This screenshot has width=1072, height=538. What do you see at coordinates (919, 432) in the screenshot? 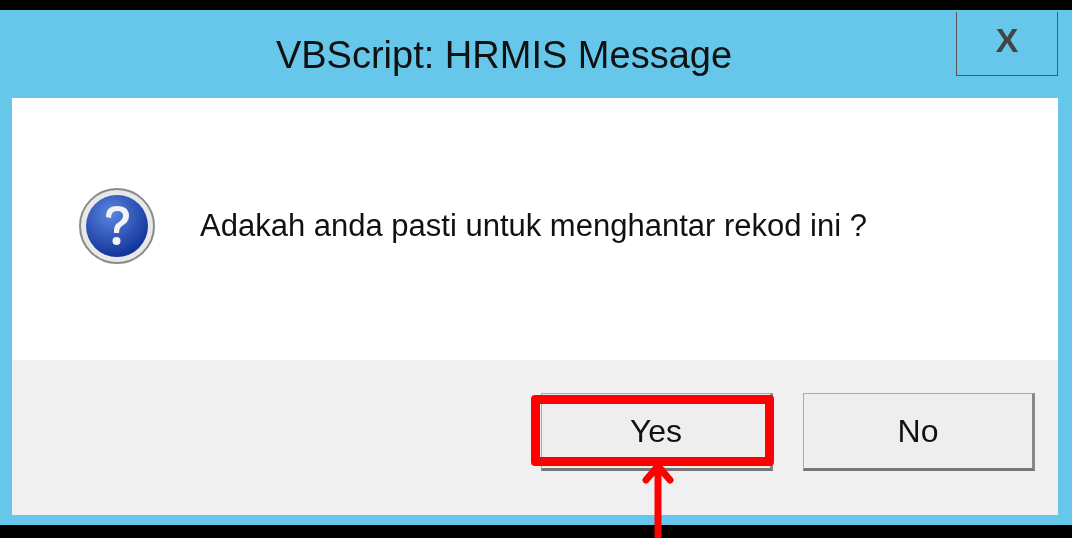
I see `dialog-button: No` at bounding box center [919, 432].